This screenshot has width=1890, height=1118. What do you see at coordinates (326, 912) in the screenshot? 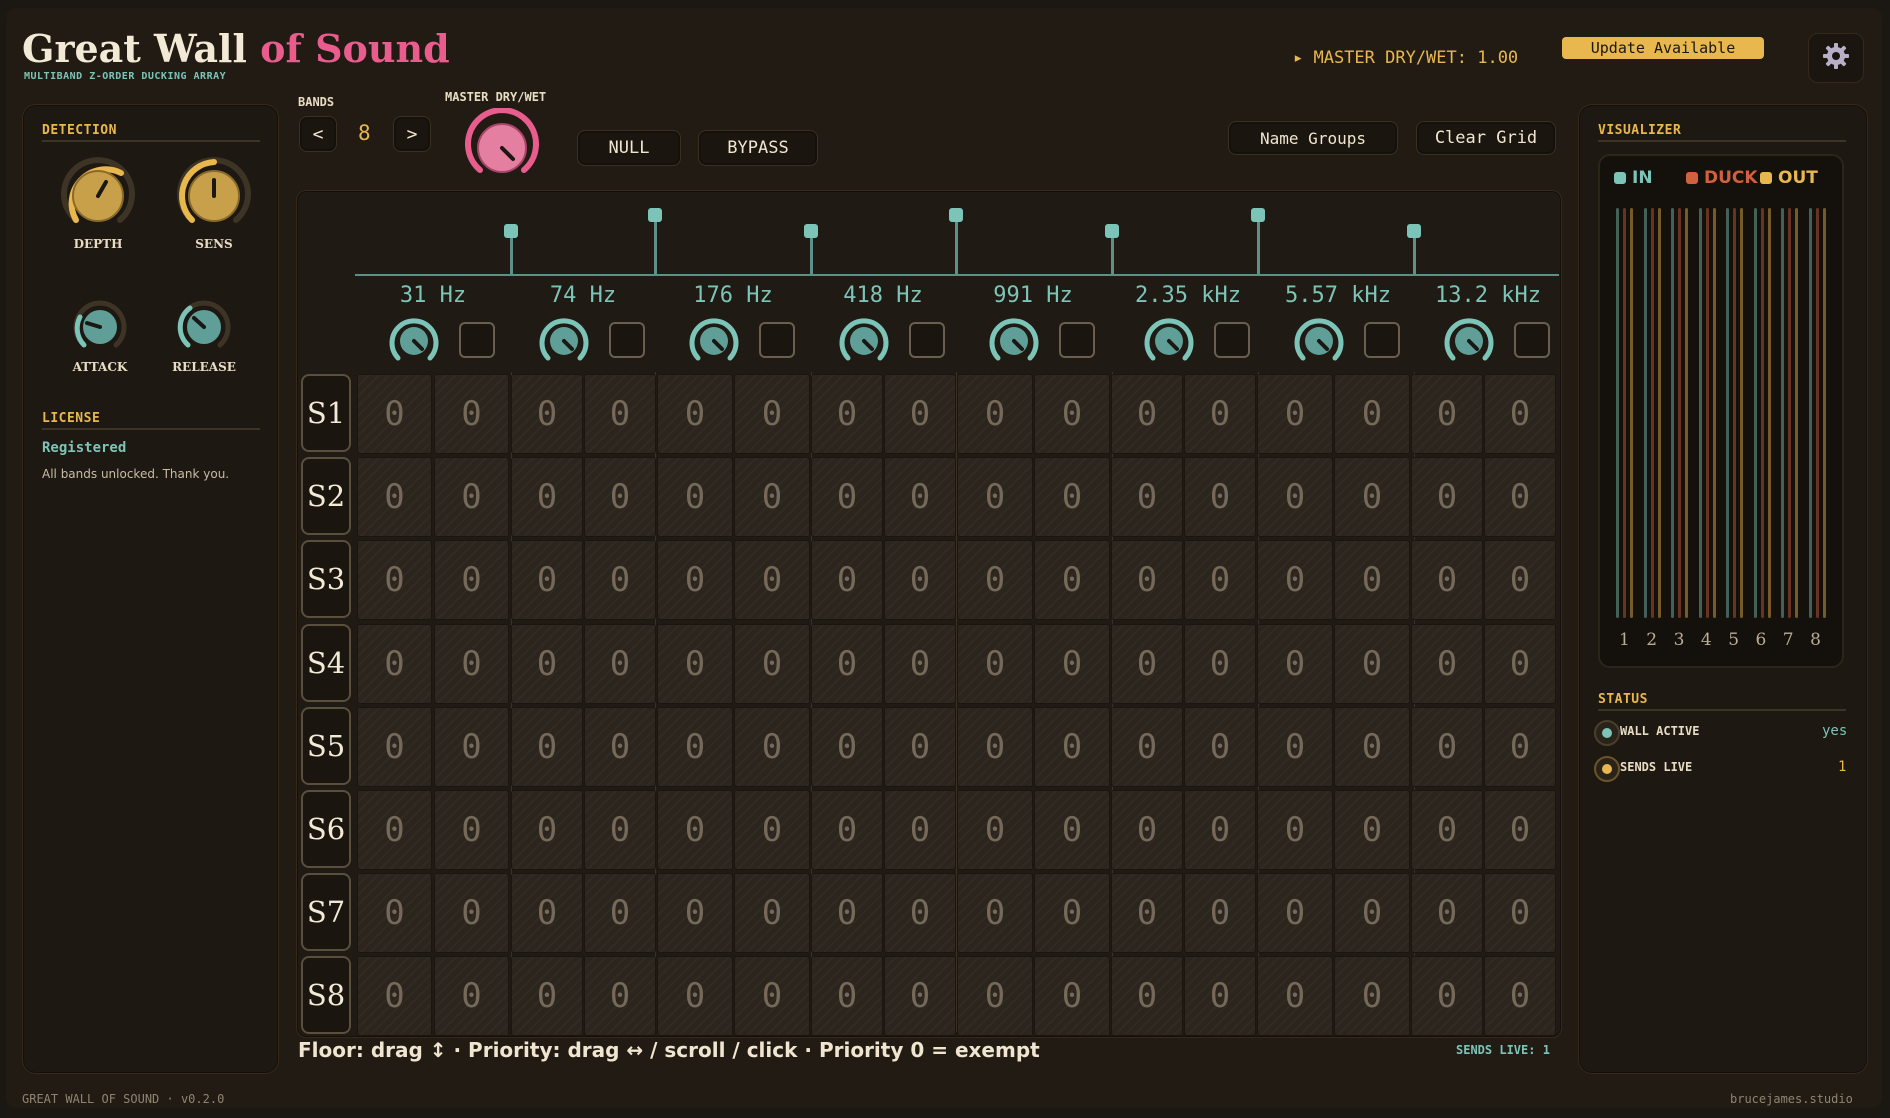
I see `row-label-s7: S7` at bounding box center [326, 912].